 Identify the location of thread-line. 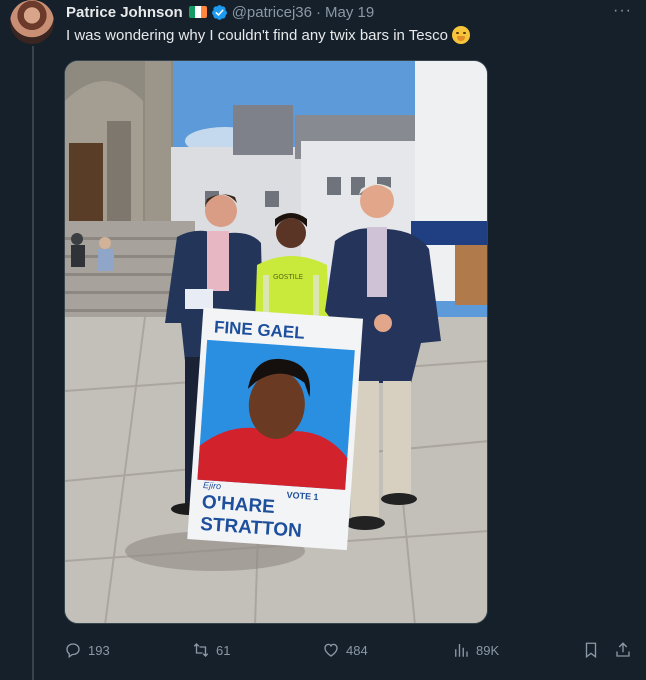
(33, 363).